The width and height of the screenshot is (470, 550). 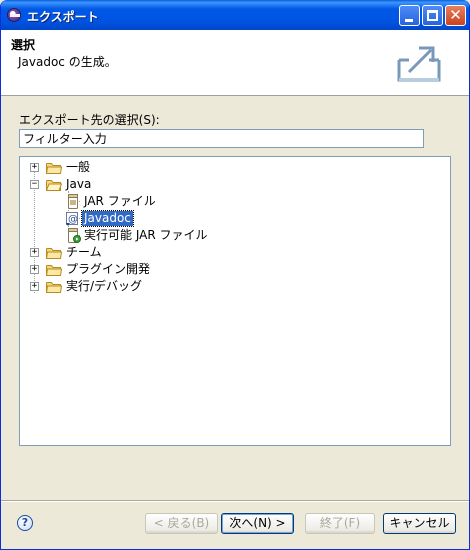 What do you see at coordinates (120, 184) in the screenshot?
I see `tree-item-java: − Java` at bounding box center [120, 184].